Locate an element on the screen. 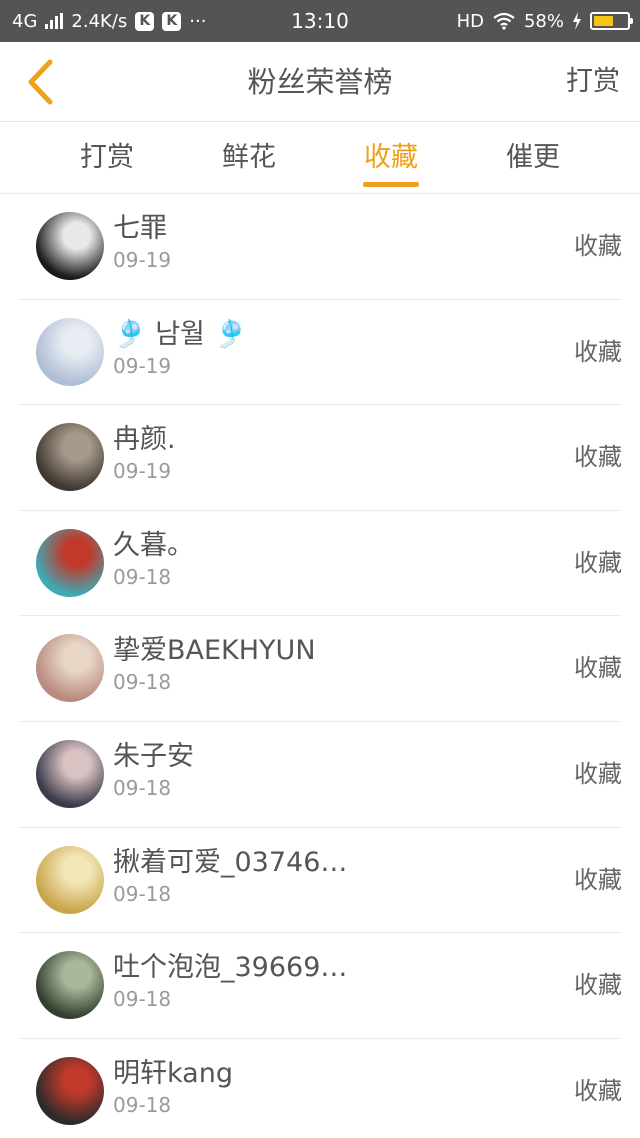 This screenshot has width=640, height=1138. hd-indicator: HD is located at coordinates (470, 21).